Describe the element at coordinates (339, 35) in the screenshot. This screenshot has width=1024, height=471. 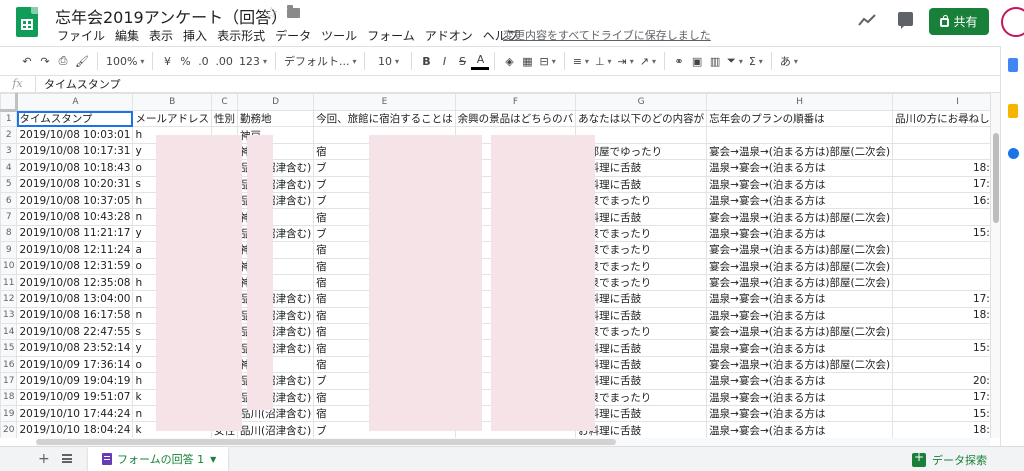
I see `menu-item: ツール` at that location.